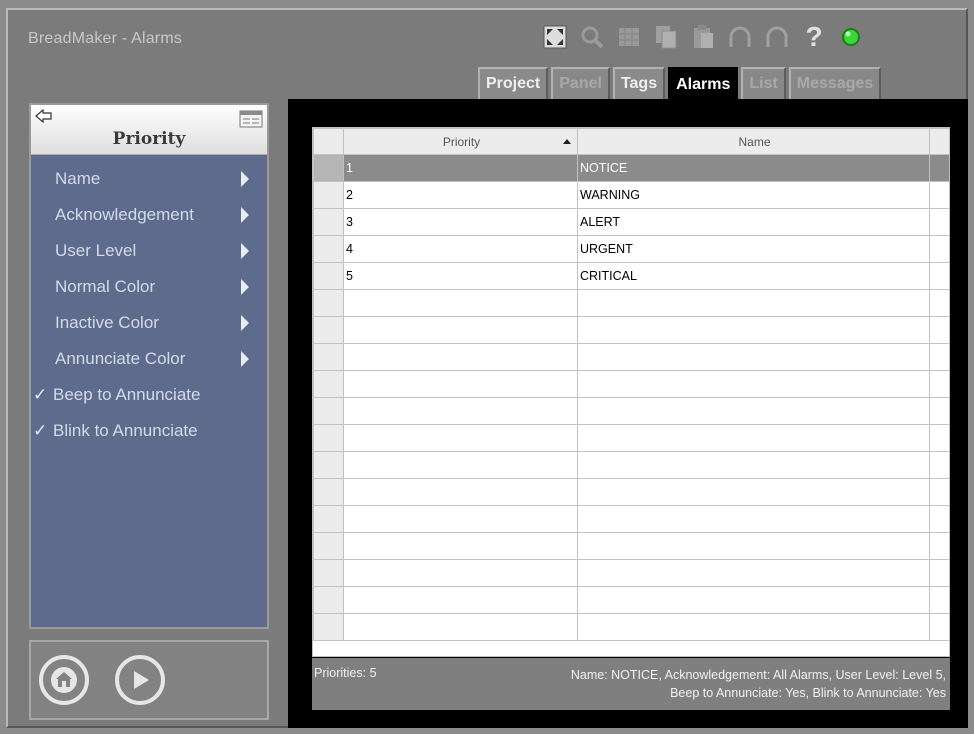 This screenshot has height=734, width=974. Describe the element at coordinates (64, 680) in the screenshot. I see `home-button` at that location.